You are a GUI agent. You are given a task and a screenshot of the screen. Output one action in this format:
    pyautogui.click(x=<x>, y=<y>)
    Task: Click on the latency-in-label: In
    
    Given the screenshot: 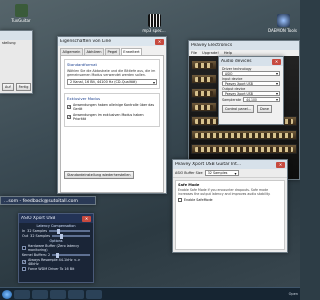 What is the action you would take?
    pyautogui.click(x=24, y=231)
    